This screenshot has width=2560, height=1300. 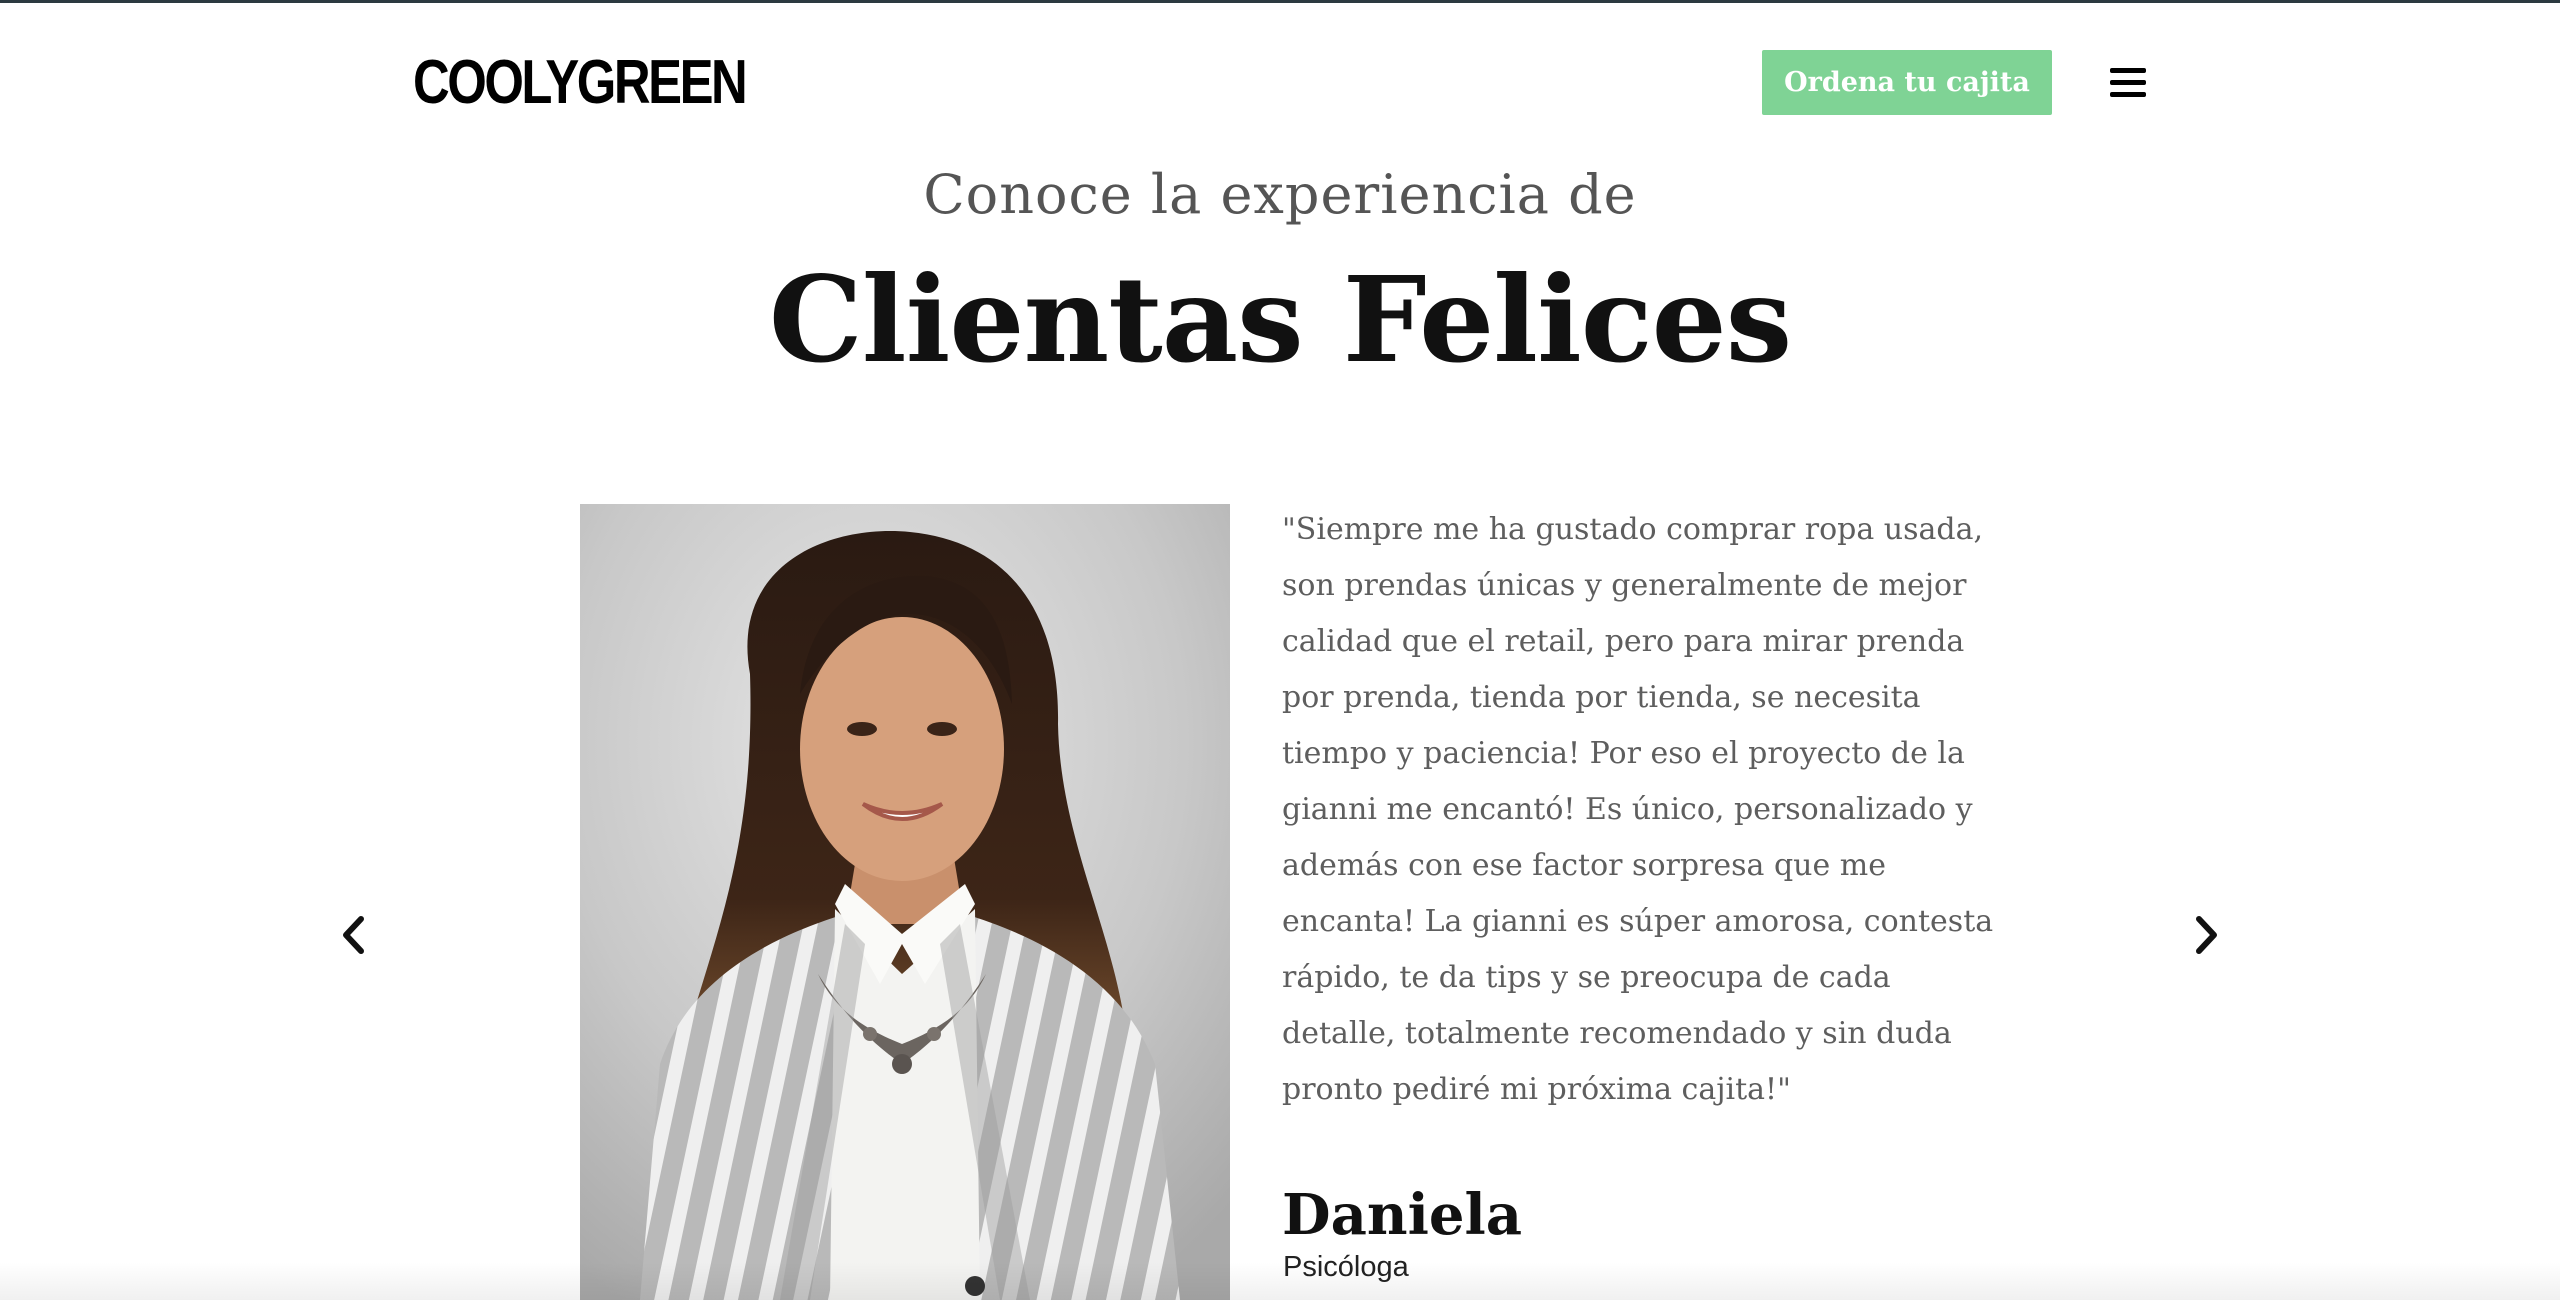 I want to click on carousel-next-button, so click(x=2205, y=935).